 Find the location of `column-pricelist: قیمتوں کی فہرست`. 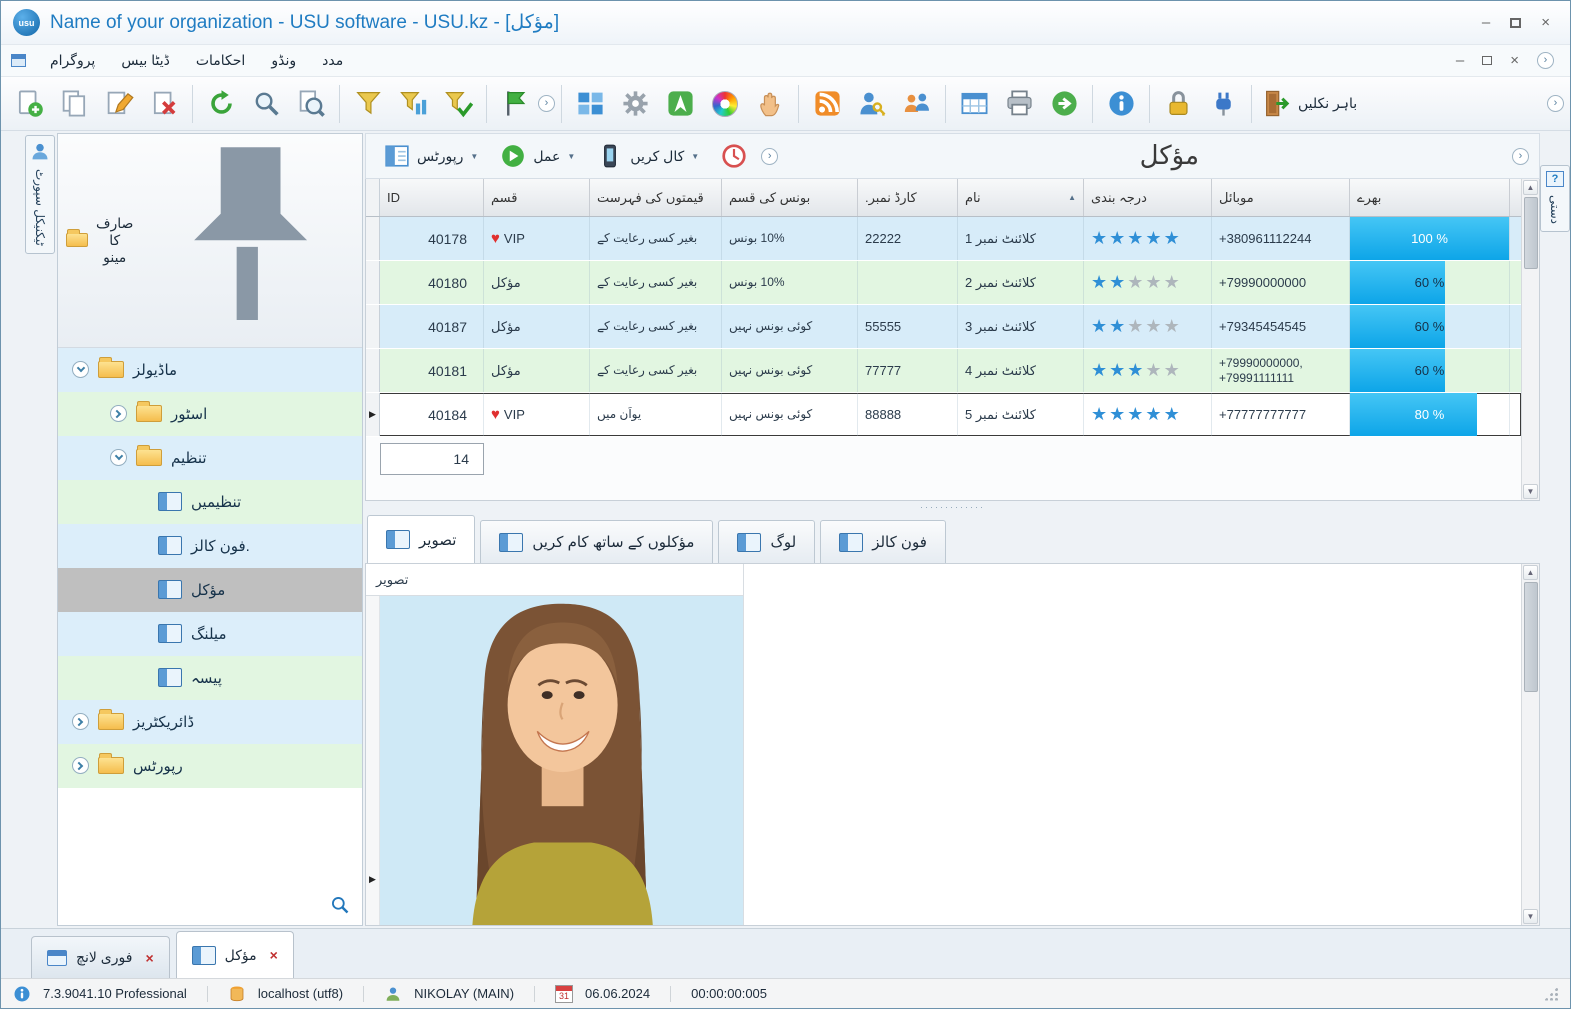

column-pricelist: قیمتوں کی فہرست is located at coordinates (656, 197).